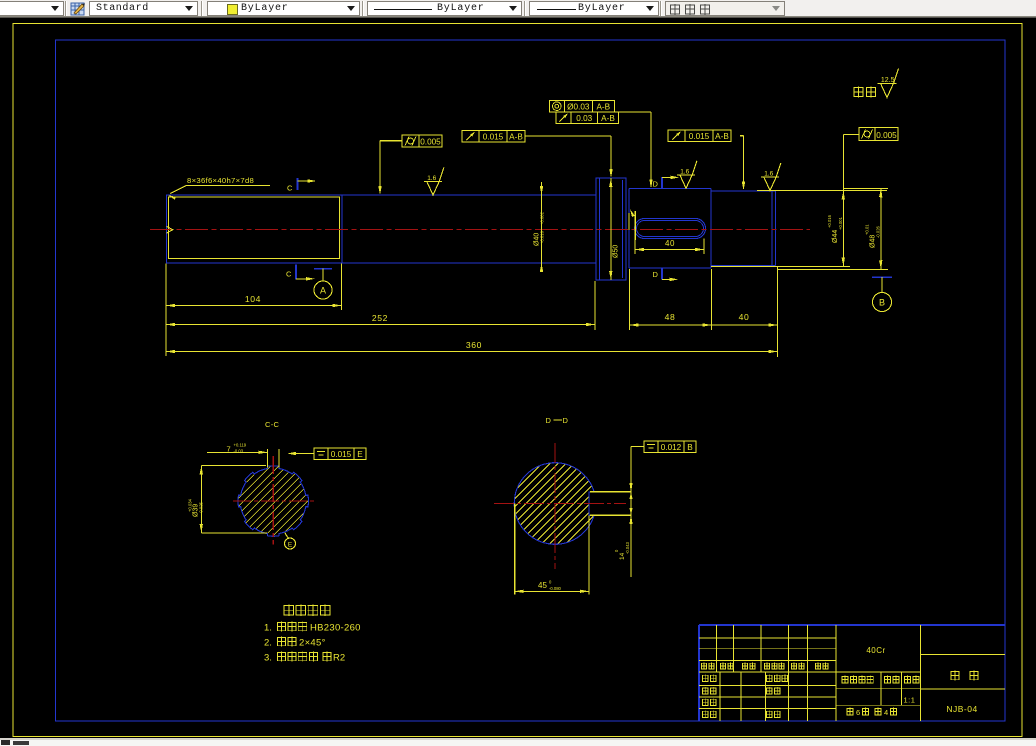 The height and width of the screenshot is (746, 1036). What do you see at coordinates (616, 251) in the screenshot?
I see `svg-text: Ø50` at bounding box center [616, 251].